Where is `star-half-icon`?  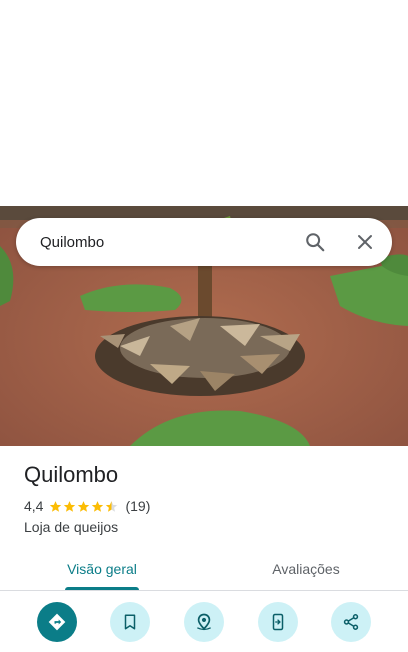
star-half-icon is located at coordinates (112, 506).